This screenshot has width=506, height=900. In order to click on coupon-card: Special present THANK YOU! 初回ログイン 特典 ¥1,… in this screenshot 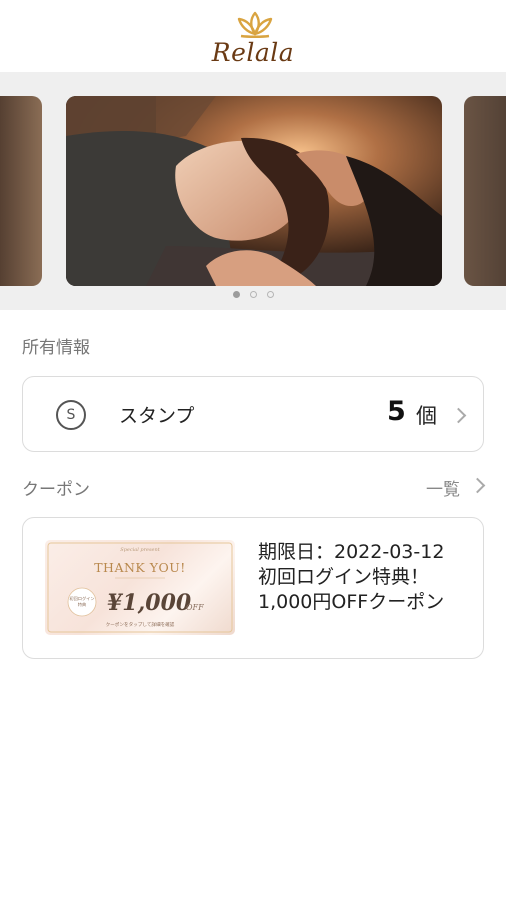, I will do `click(253, 588)`.